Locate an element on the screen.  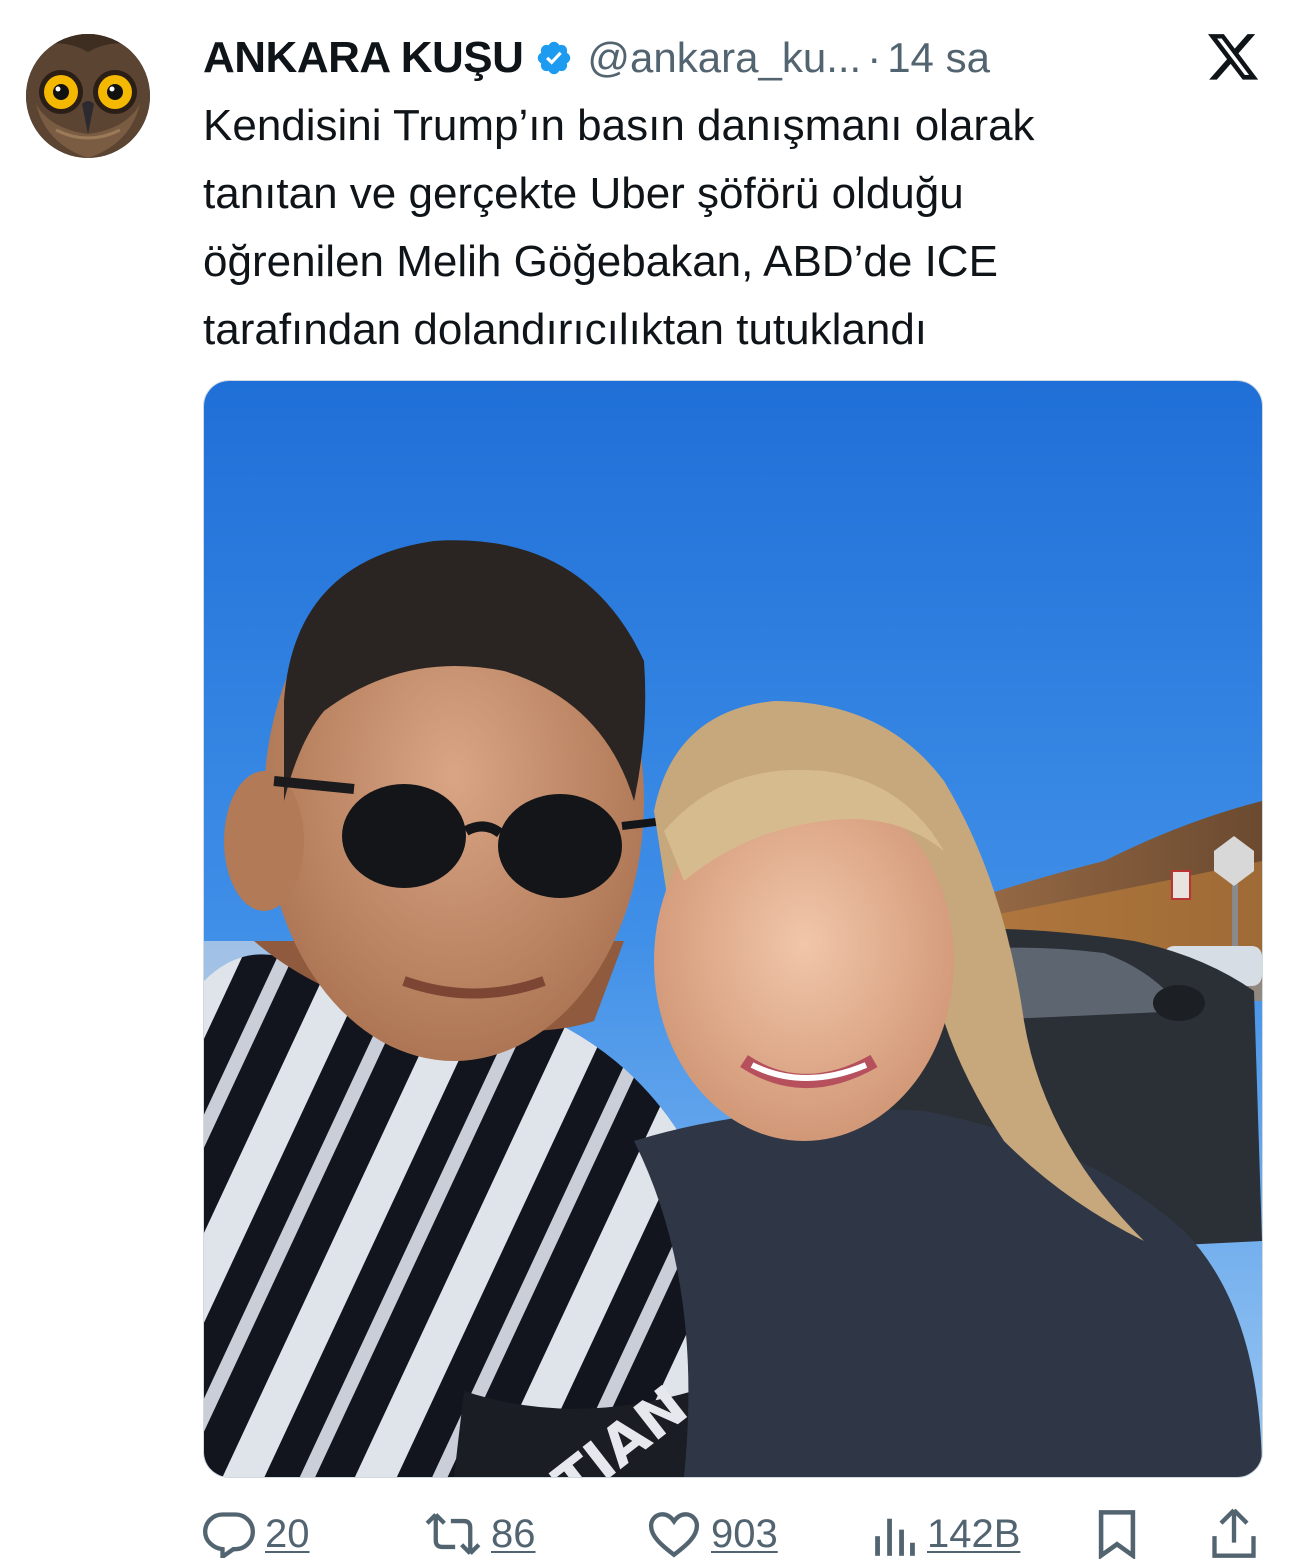
tweet-timestamp: 14 sa is located at coordinates (938, 58).